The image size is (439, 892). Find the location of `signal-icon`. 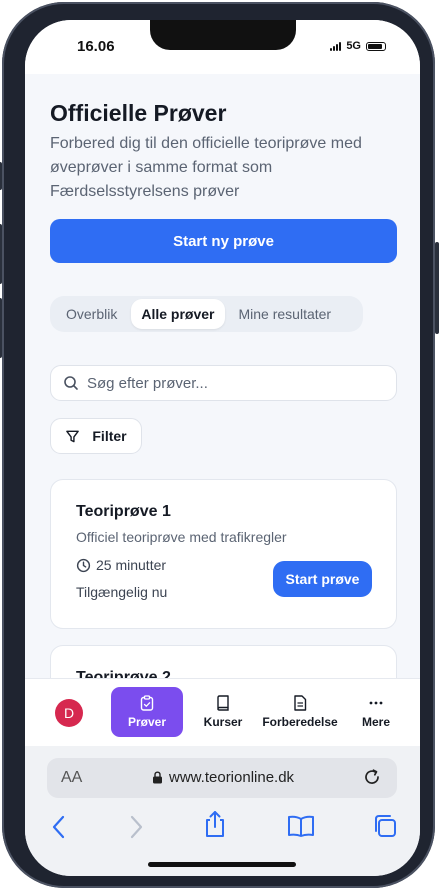

signal-icon is located at coordinates (336, 46).